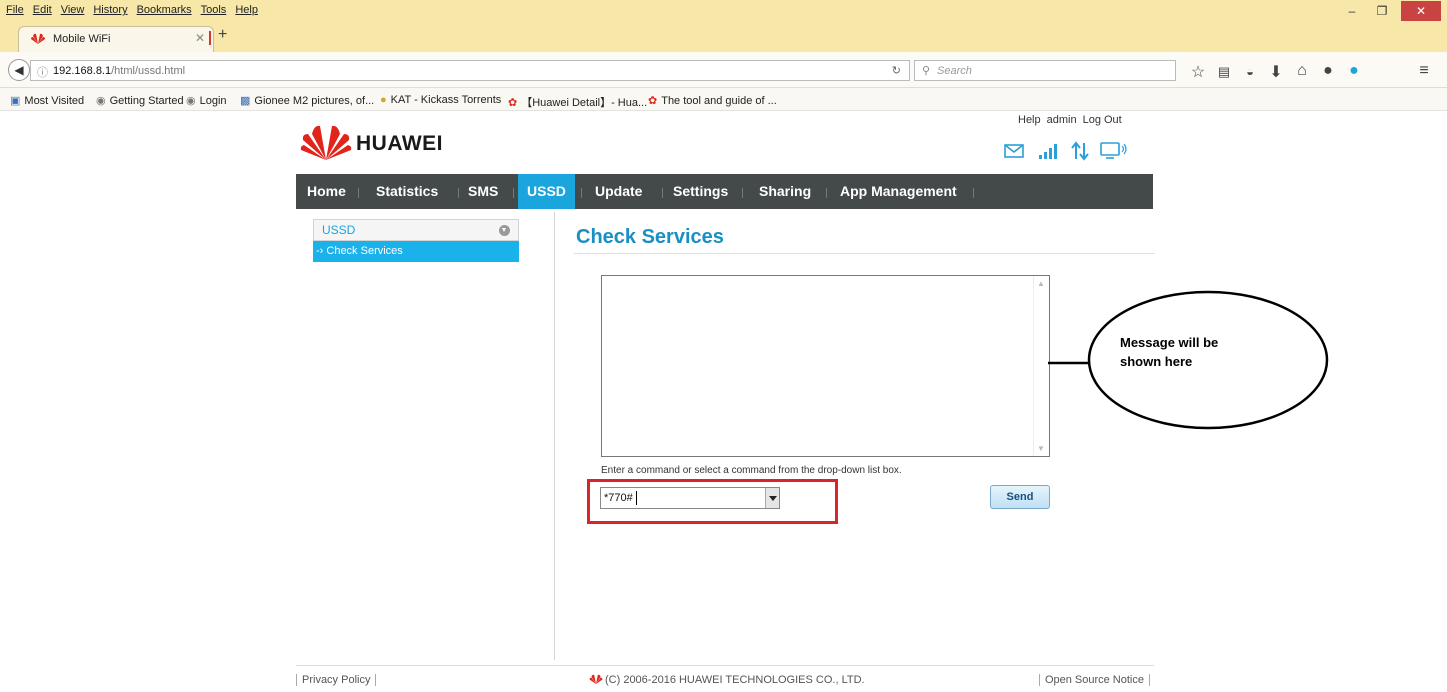 The height and width of the screenshot is (692, 1447). What do you see at coordinates (636, 498) in the screenshot?
I see `text-caret` at bounding box center [636, 498].